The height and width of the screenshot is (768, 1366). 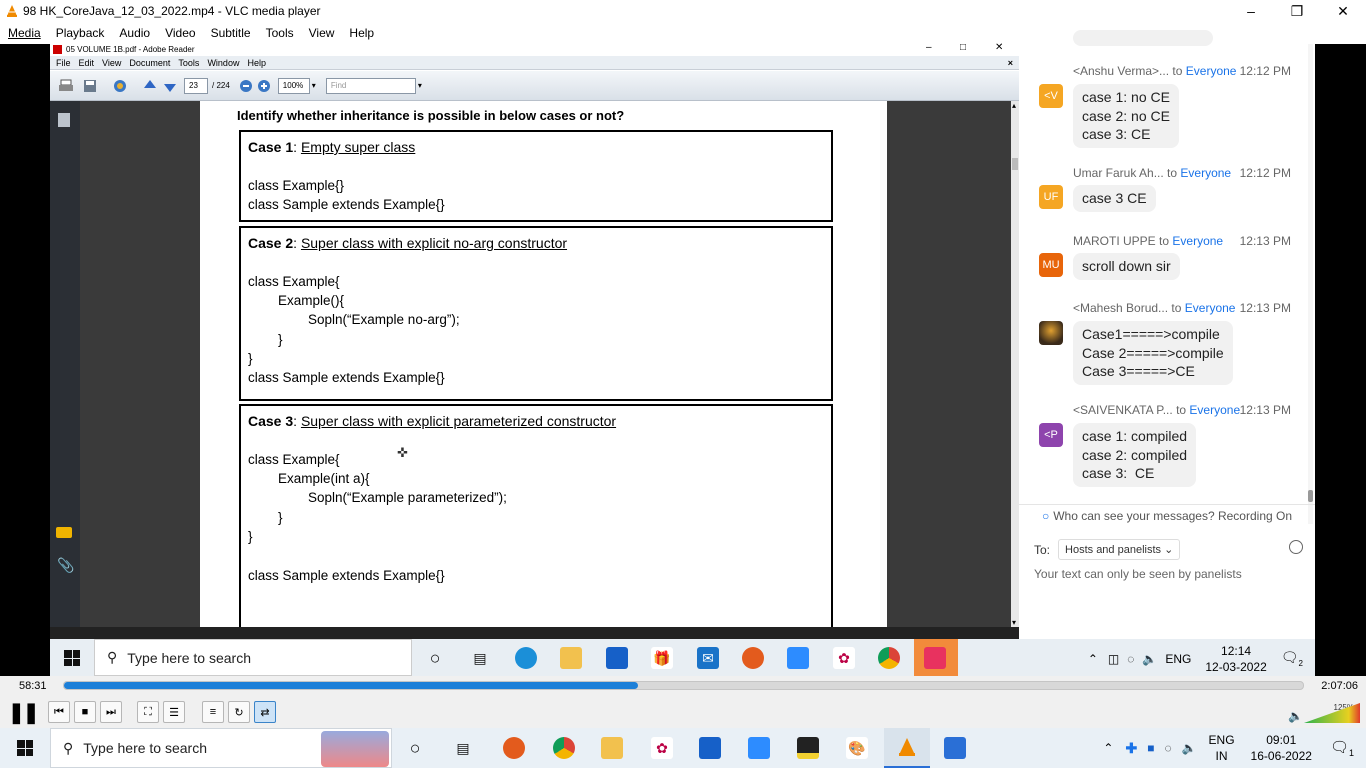 What do you see at coordinates (256, 63) in the screenshot?
I see `reader-menu-help: Help` at bounding box center [256, 63].